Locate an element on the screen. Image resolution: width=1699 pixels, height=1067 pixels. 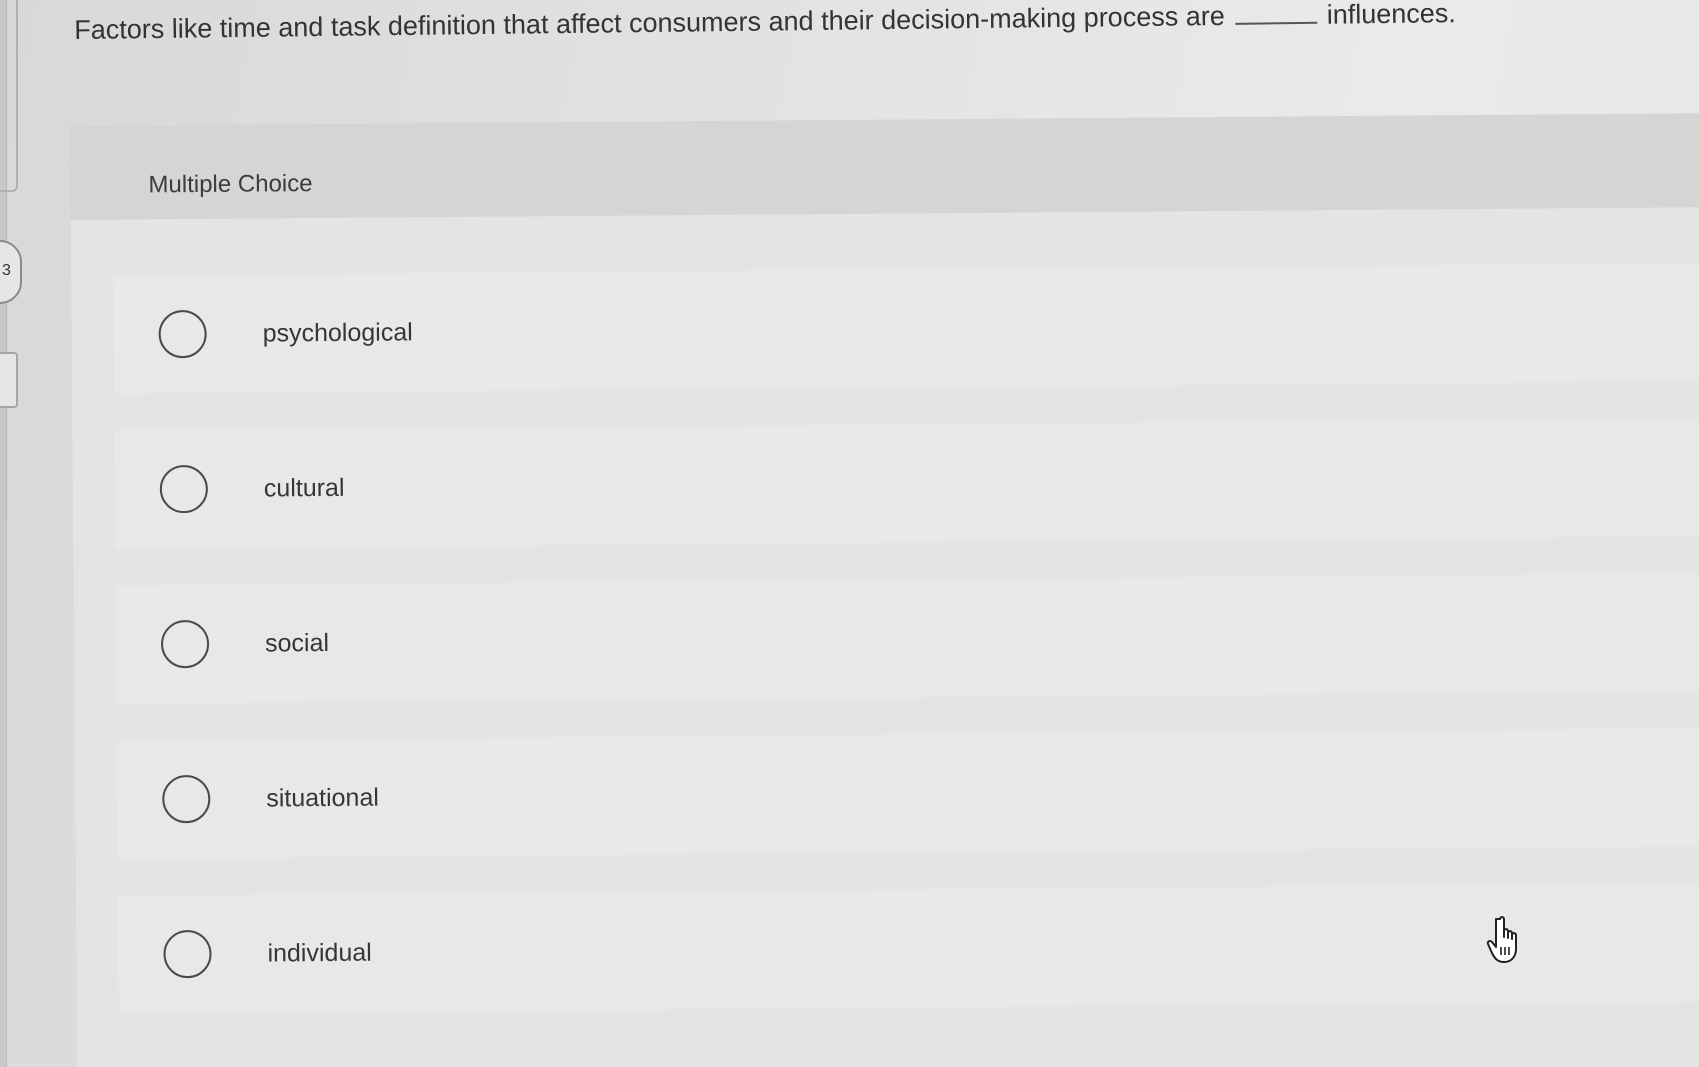
question-type-label: Multiple Choice is located at coordinates (230, 184).